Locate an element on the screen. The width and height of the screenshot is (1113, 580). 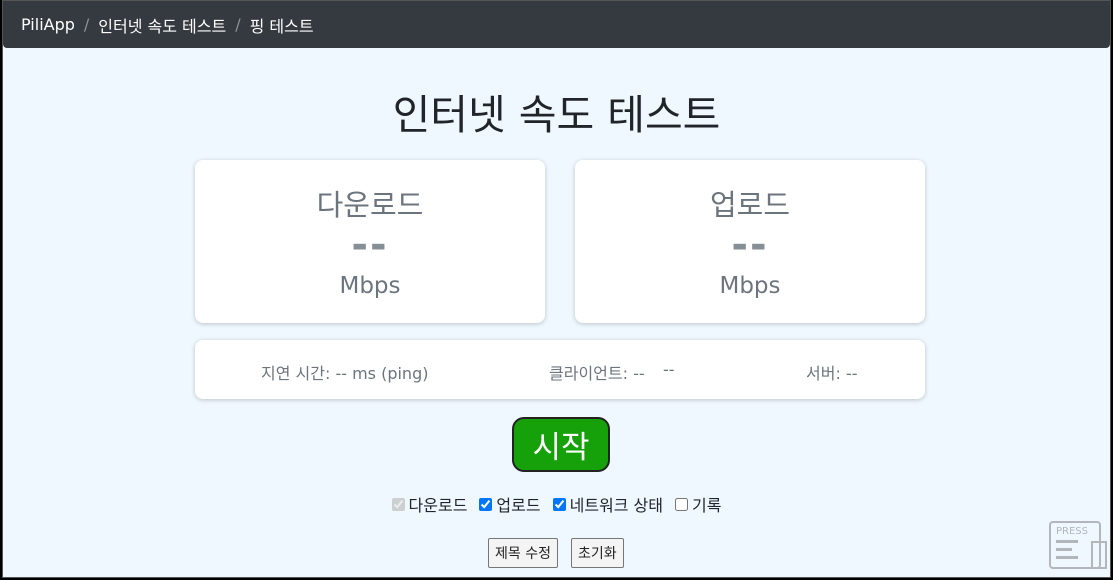
info-card: 지연 시간: -- ms (ping) 클라이언트: -- -- 서버: -- is located at coordinates (560, 369).